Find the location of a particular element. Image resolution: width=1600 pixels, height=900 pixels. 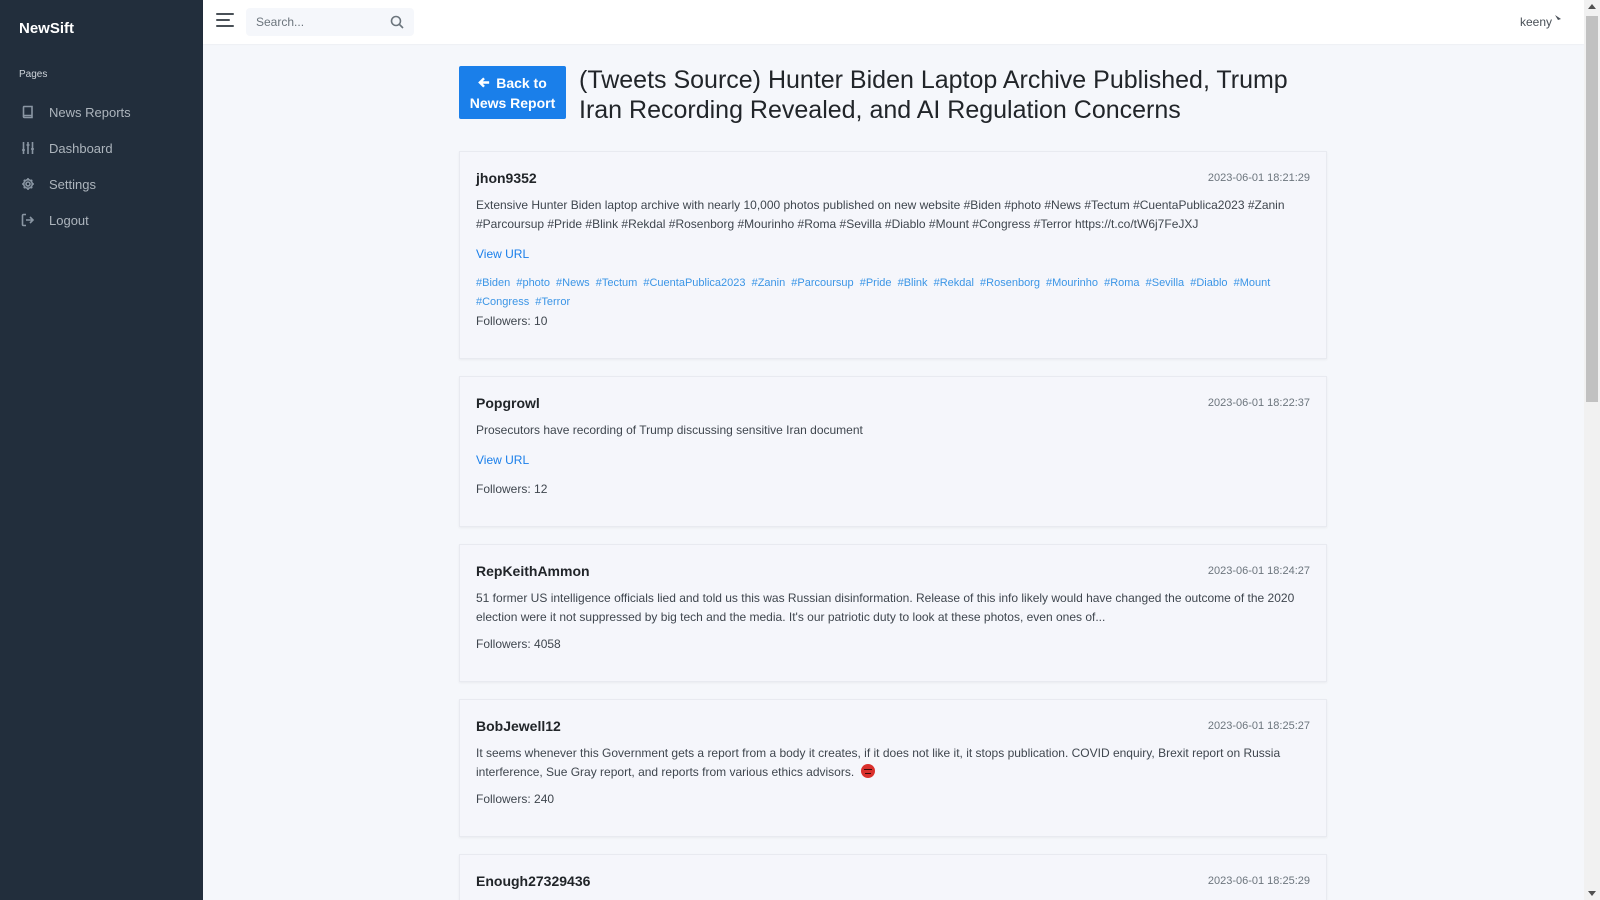

search-box is located at coordinates (330, 22).